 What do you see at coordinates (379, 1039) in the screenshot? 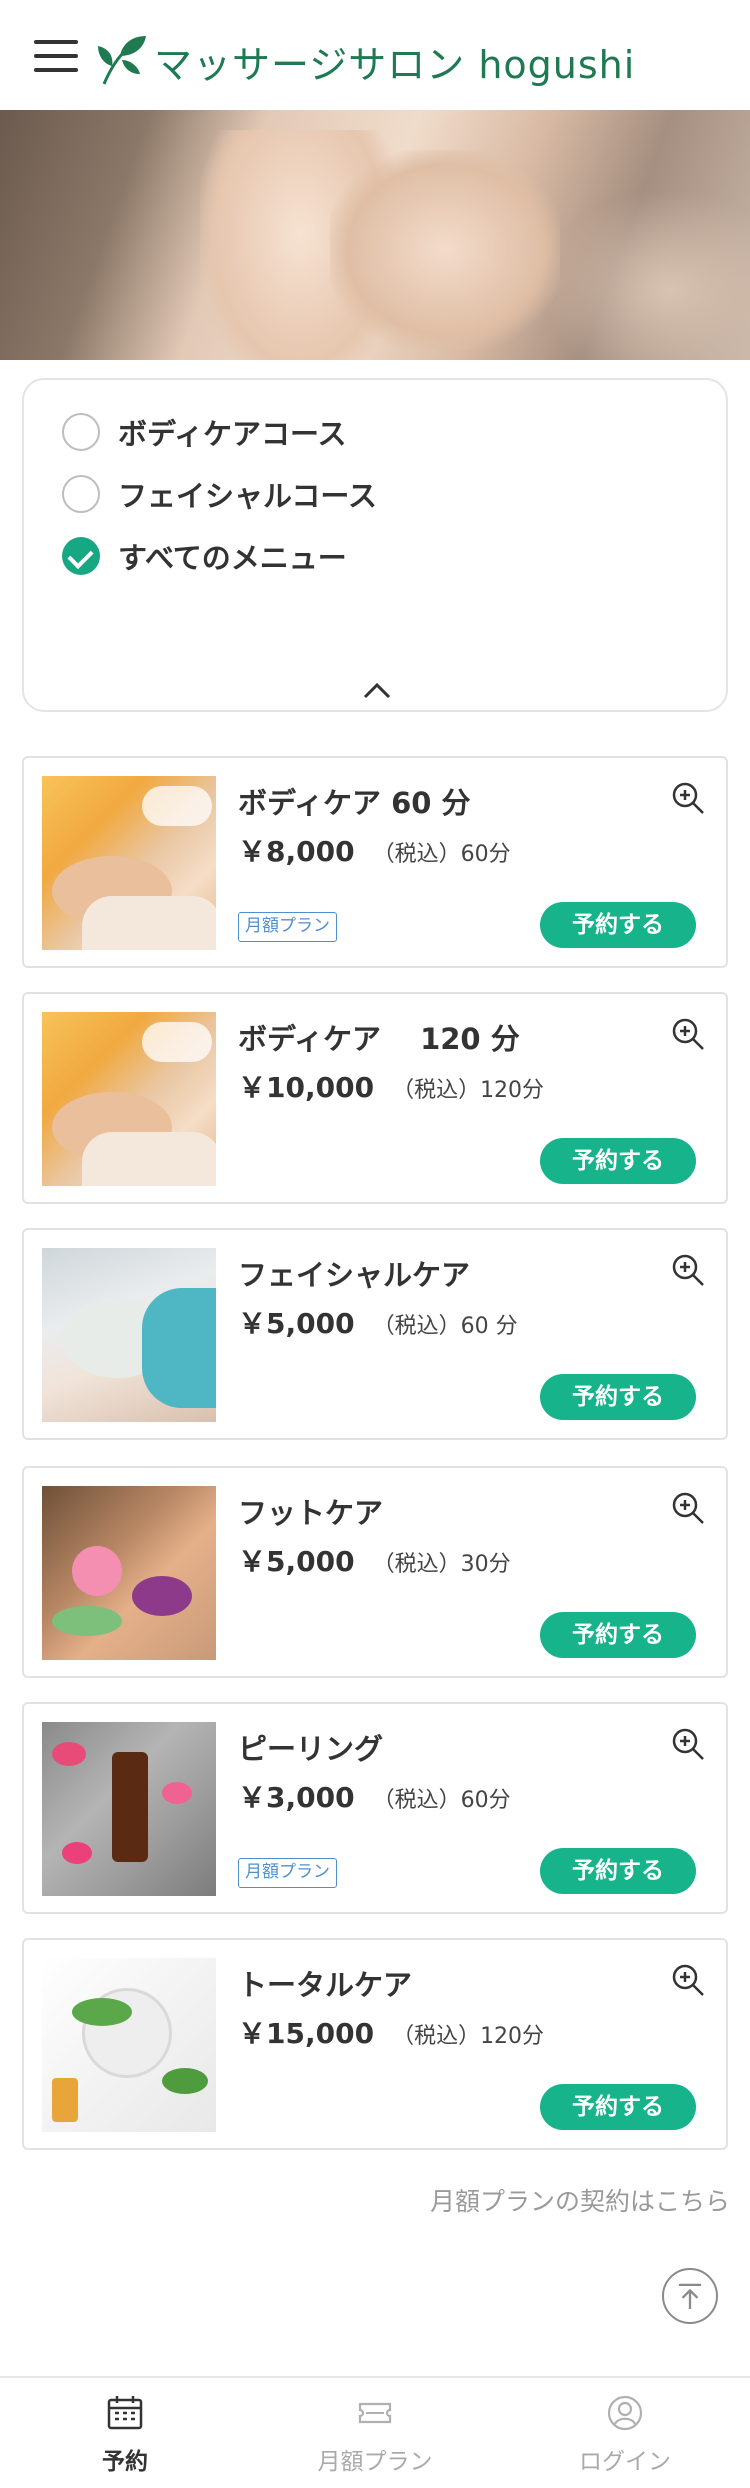
I see `menu-title: ボディケア 120 分` at bounding box center [379, 1039].